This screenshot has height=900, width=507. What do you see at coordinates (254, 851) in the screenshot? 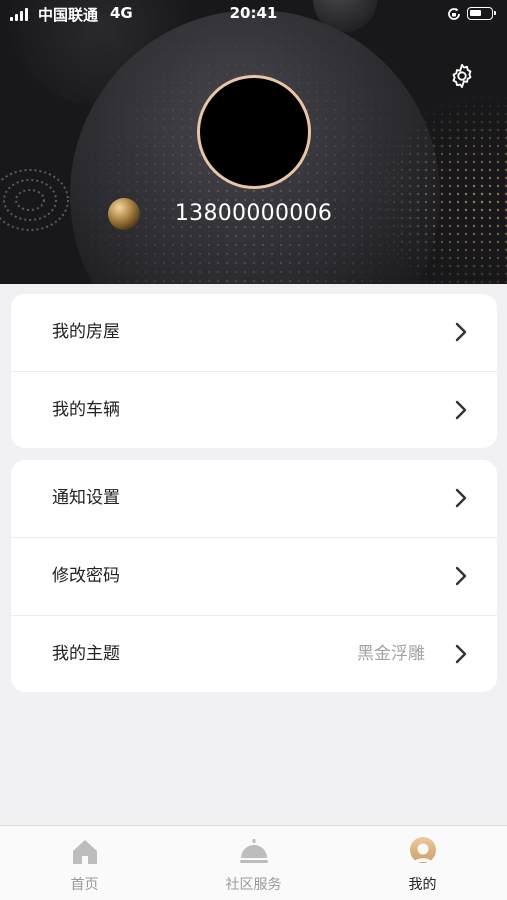
I see `service-bell-icon` at bounding box center [254, 851].